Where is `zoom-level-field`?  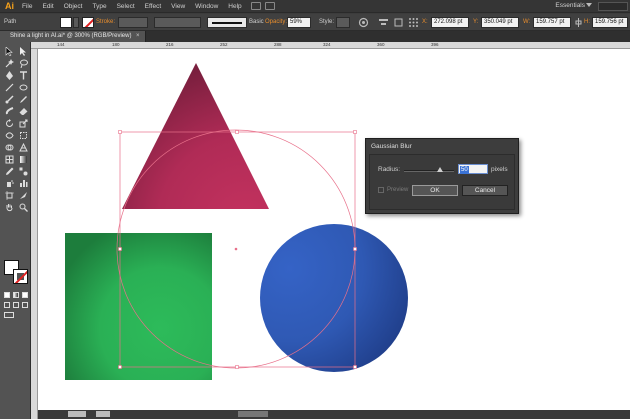 zoom-level-field is located at coordinates (77, 414).